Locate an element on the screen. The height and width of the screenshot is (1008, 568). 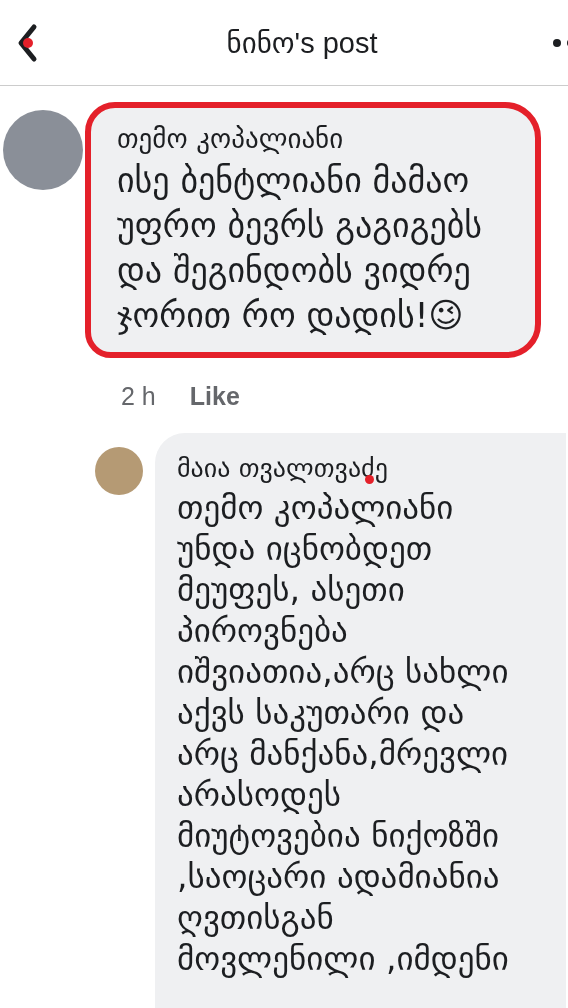
more-icon is located at coordinates (560, 42).